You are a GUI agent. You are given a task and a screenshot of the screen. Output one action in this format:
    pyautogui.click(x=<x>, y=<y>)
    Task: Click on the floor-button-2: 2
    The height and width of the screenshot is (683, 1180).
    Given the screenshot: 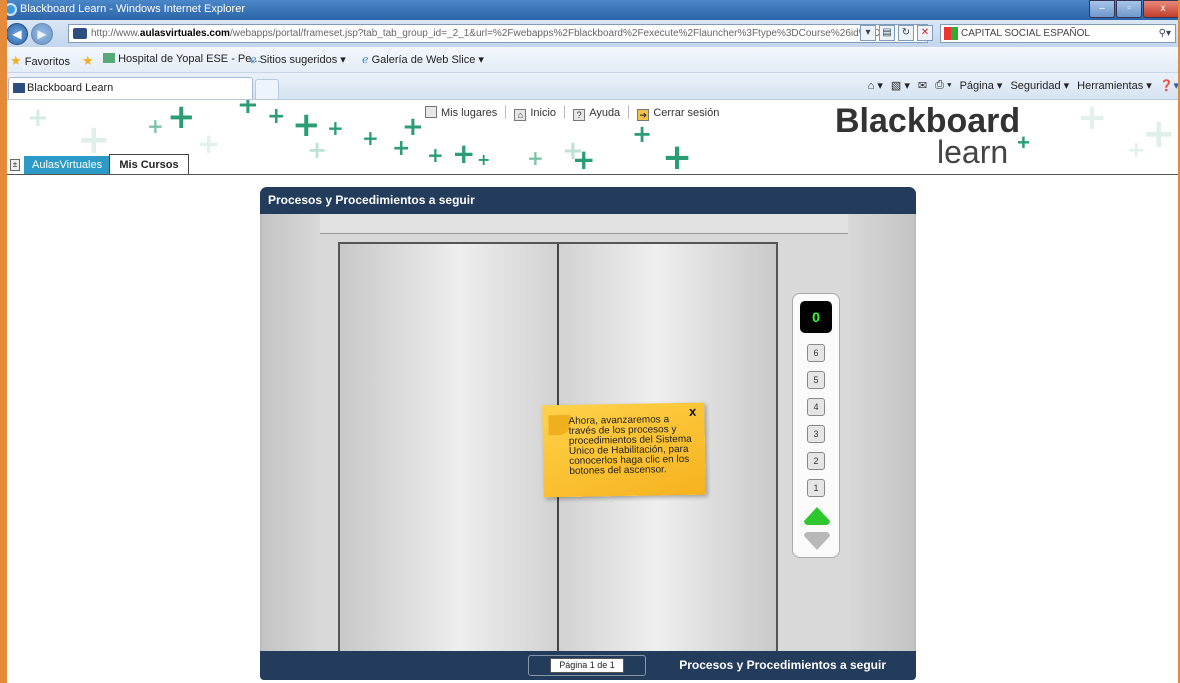 What is the action you would take?
    pyautogui.click(x=816, y=461)
    